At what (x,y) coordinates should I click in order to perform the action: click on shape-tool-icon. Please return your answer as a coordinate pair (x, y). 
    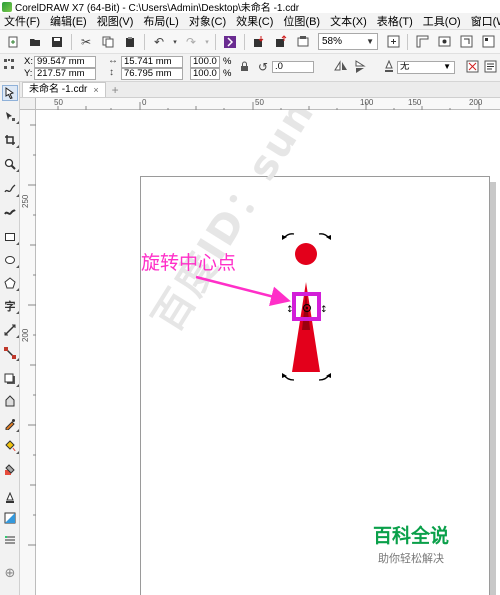
    Looking at the image, I should click on (10, 116).